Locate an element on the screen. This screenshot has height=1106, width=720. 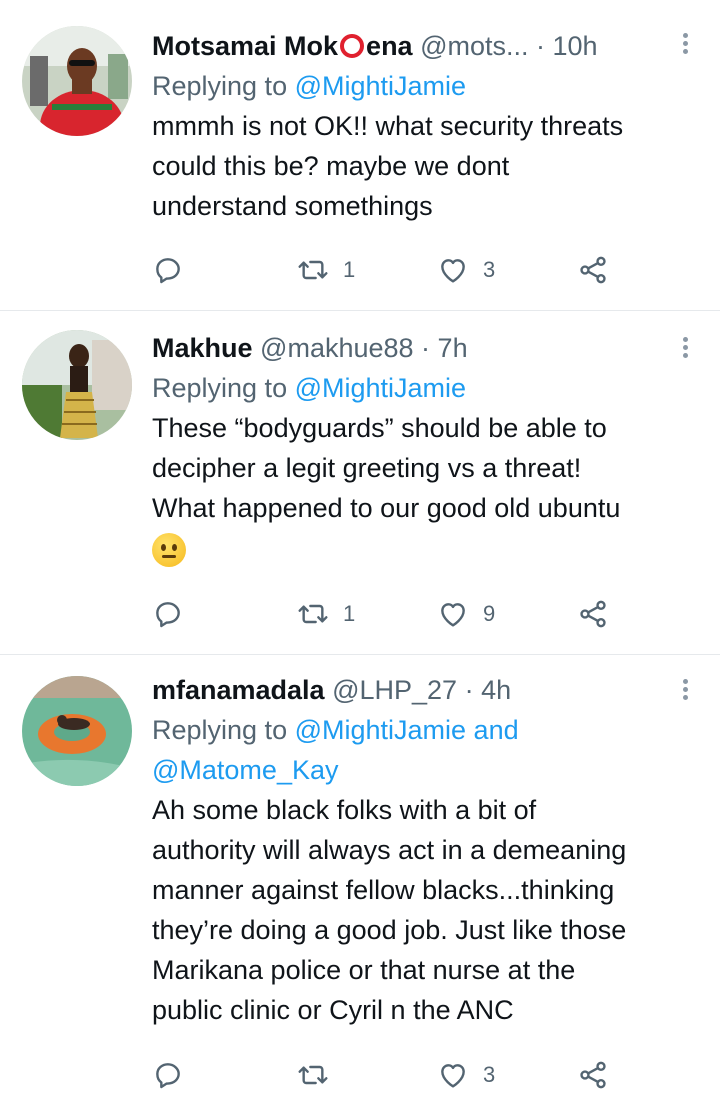
timestamp: 4h is located at coordinates (496, 690).